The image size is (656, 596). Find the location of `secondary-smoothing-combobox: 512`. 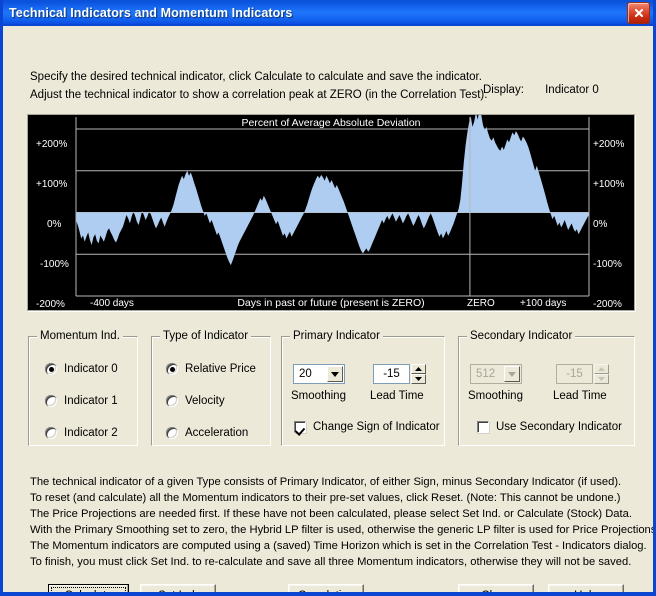

secondary-smoothing-combobox: 512 is located at coordinates (496, 374).